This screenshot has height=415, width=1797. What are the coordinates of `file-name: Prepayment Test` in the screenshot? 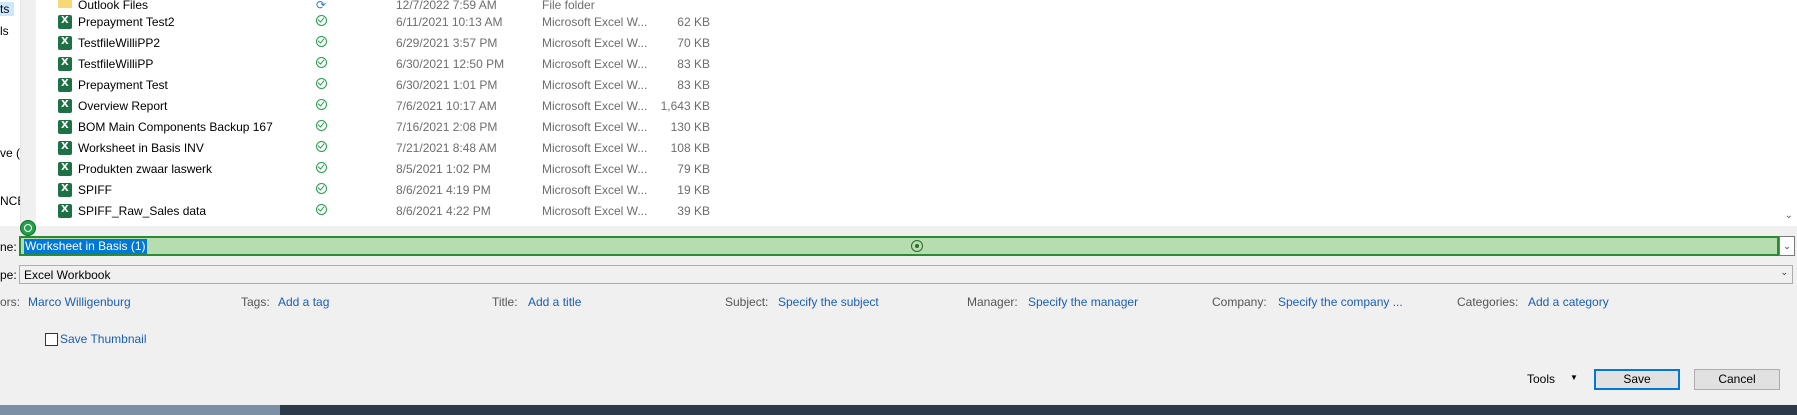 It's located at (123, 85).